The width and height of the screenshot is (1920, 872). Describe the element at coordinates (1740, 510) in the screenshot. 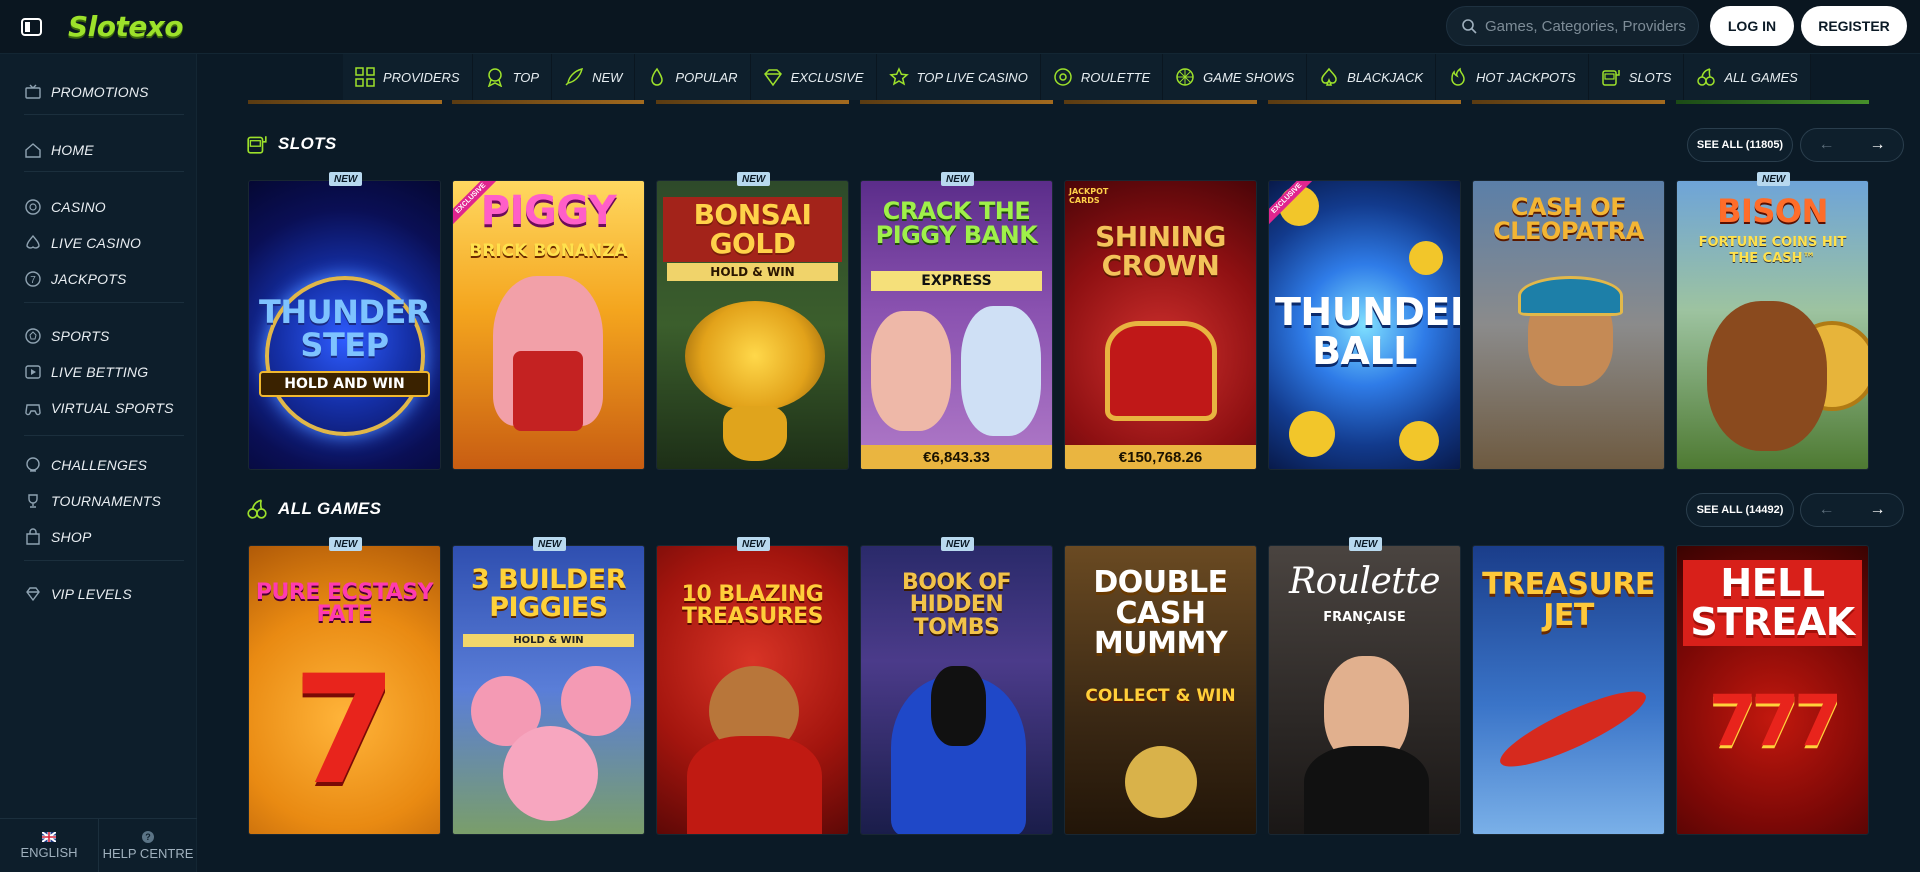

I see `all-games-see-all-button: SEE ALL (14492)` at that location.